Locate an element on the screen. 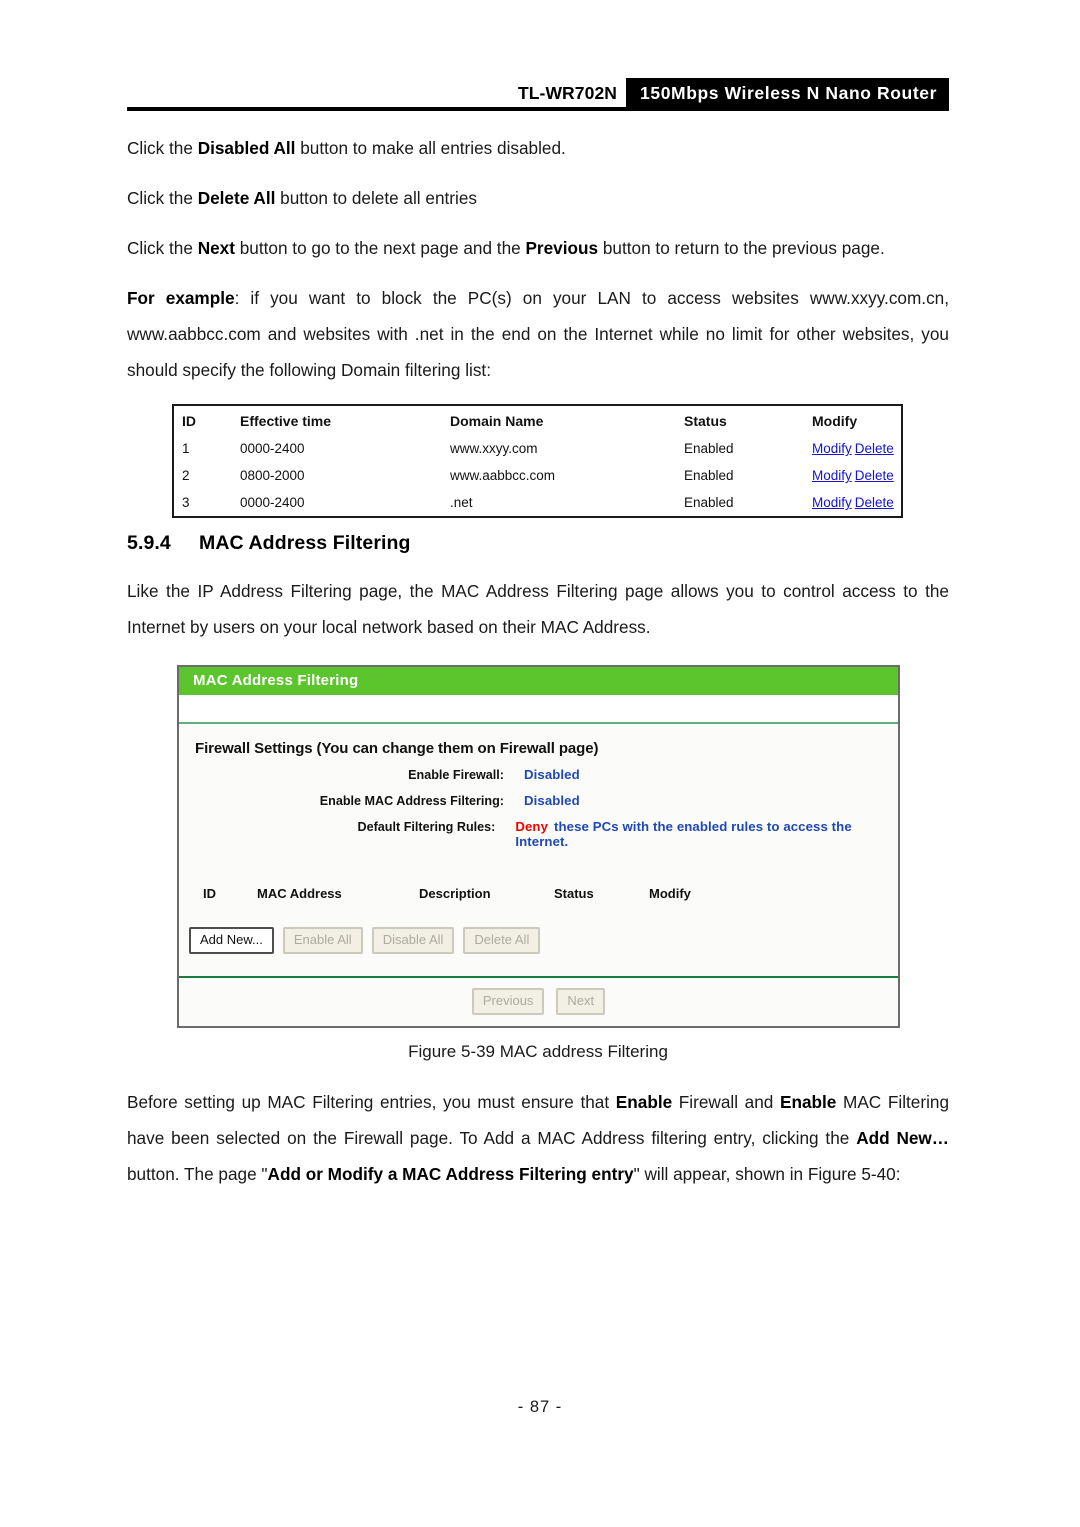 This screenshot has height=1527, width=1080. section-heading: 5.9.4 MAC Address Filtering is located at coordinates (538, 543).